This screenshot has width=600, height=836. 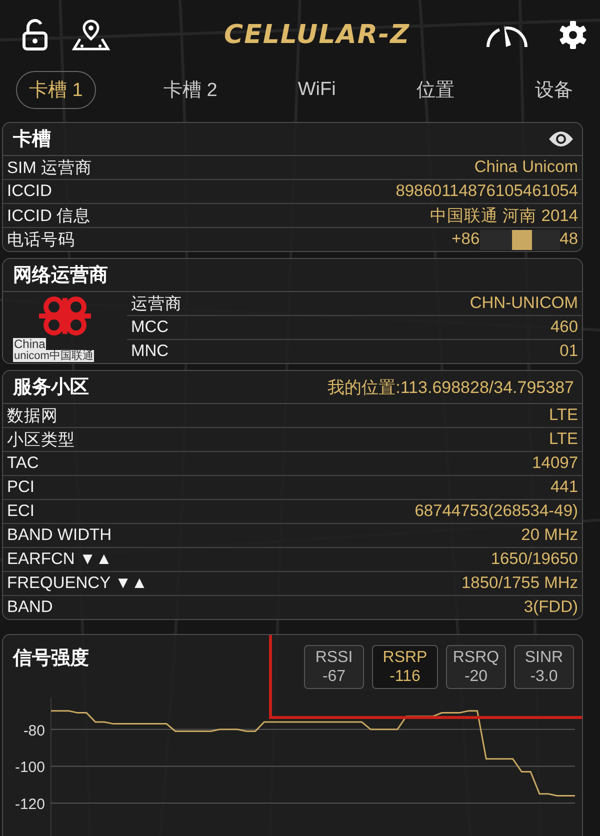 I want to click on section-title: 服务小区, so click(x=51, y=388).